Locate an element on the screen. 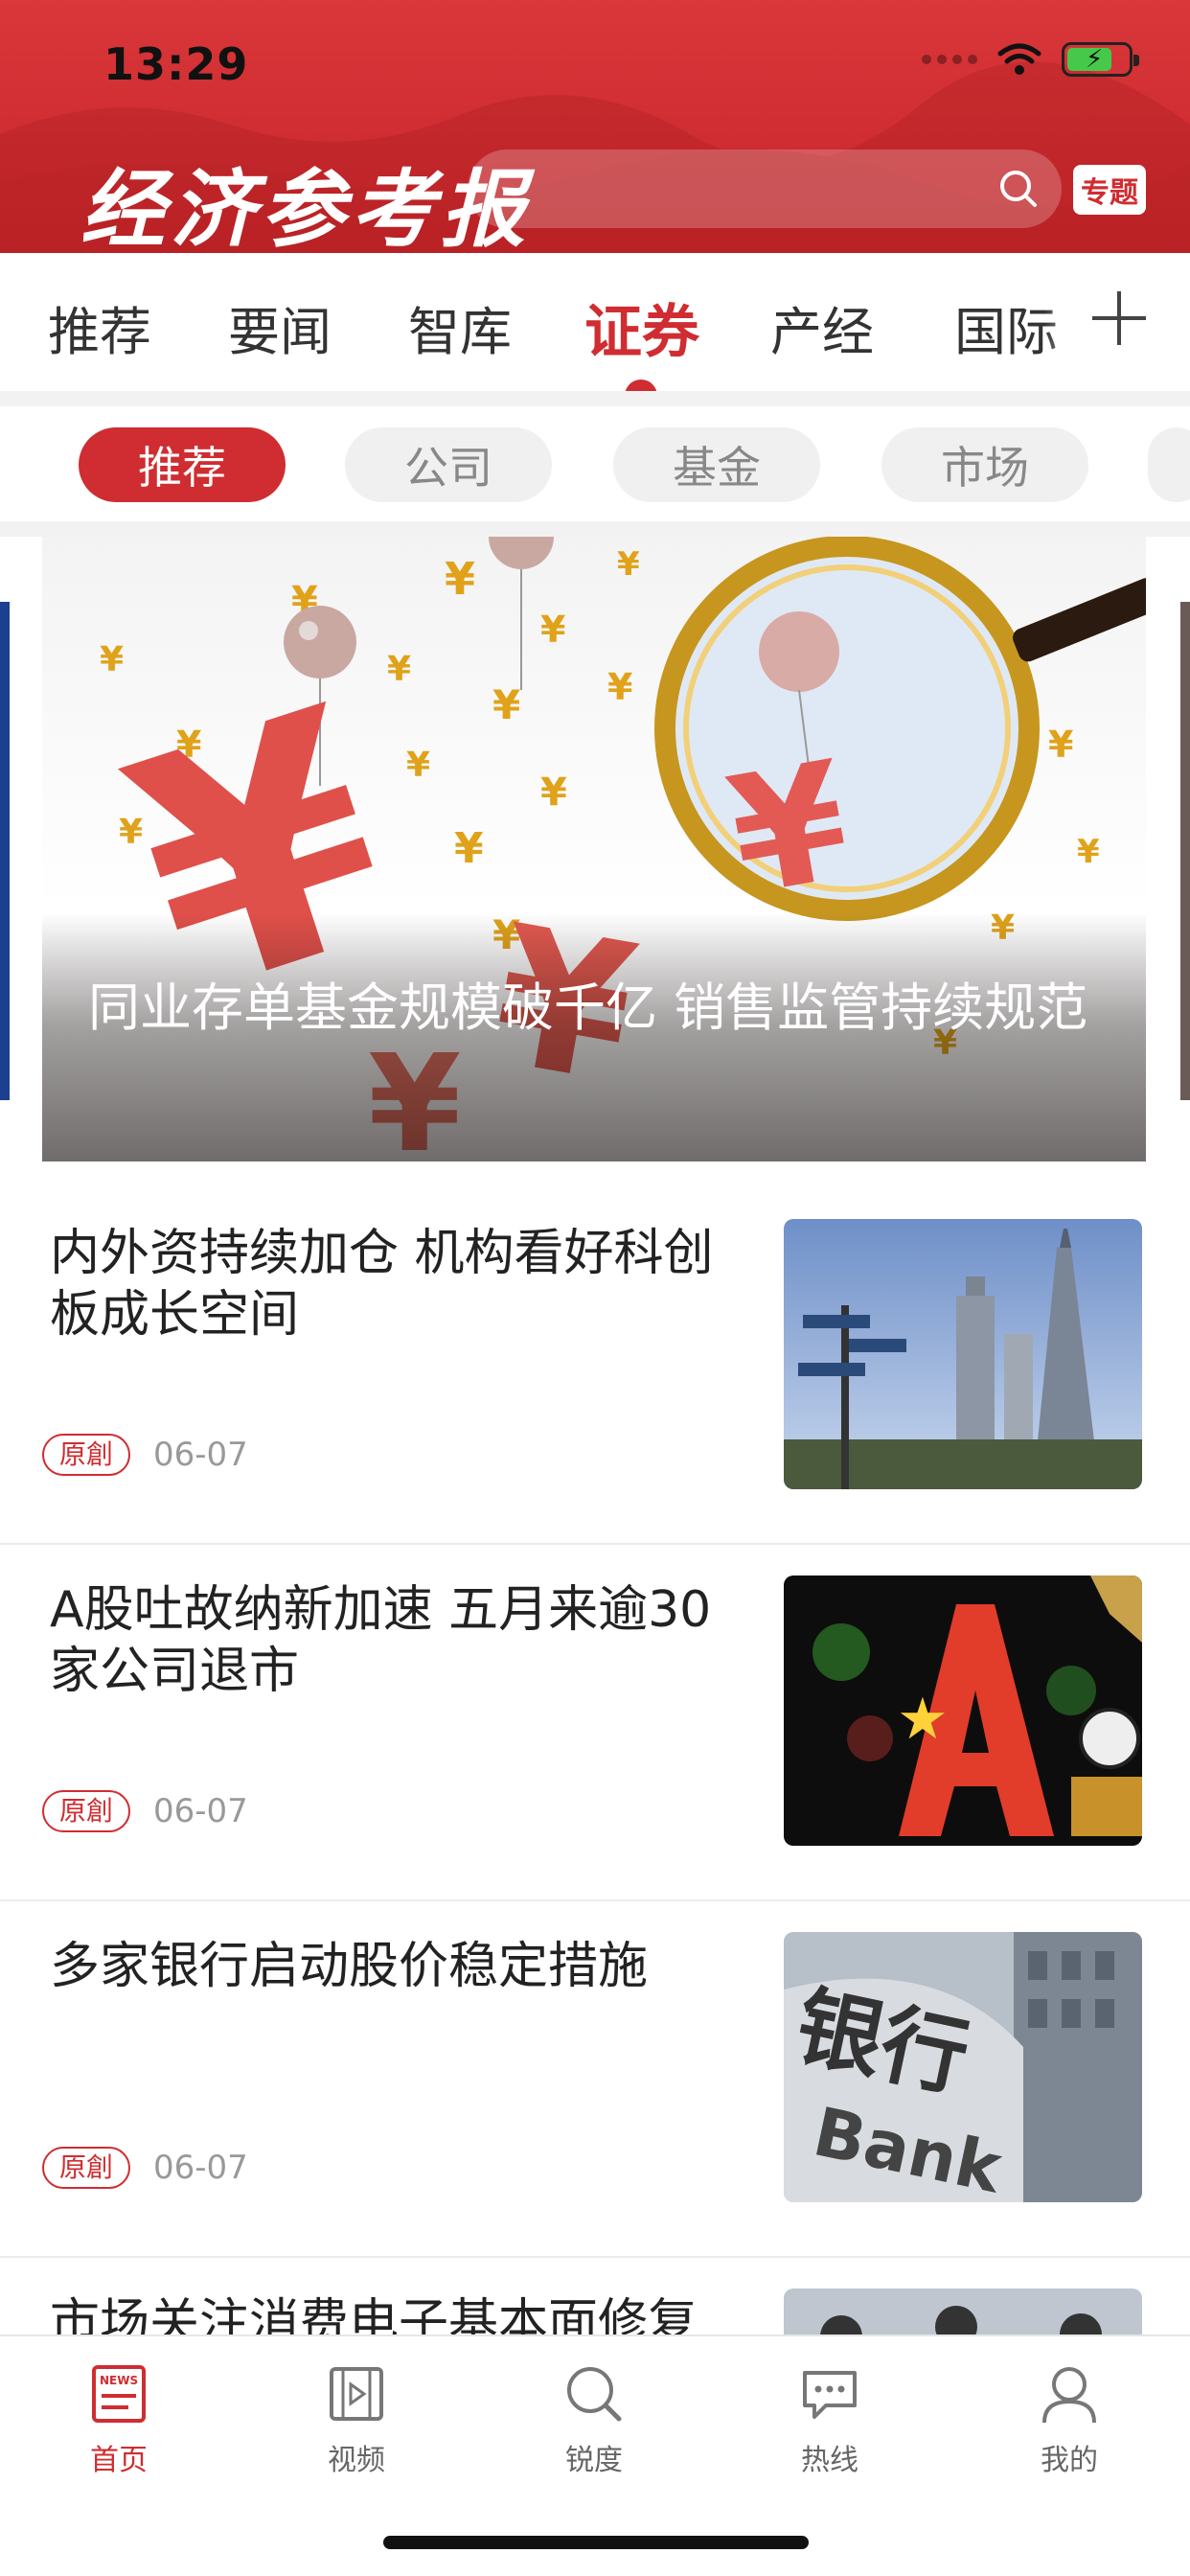 The image size is (1190, 2576). tab-headlines: 要闻 is located at coordinates (280, 327).